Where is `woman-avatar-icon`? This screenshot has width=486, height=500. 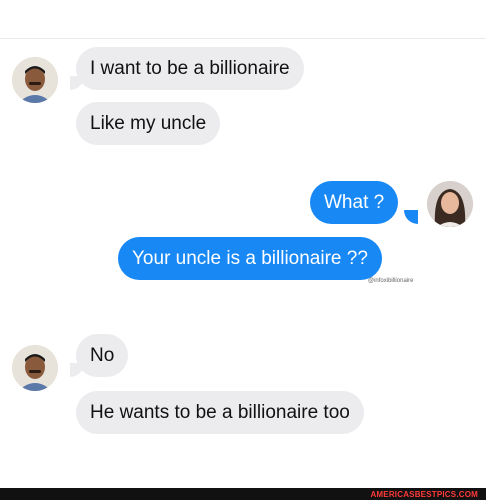
woman-avatar-icon is located at coordinates (450, 204).